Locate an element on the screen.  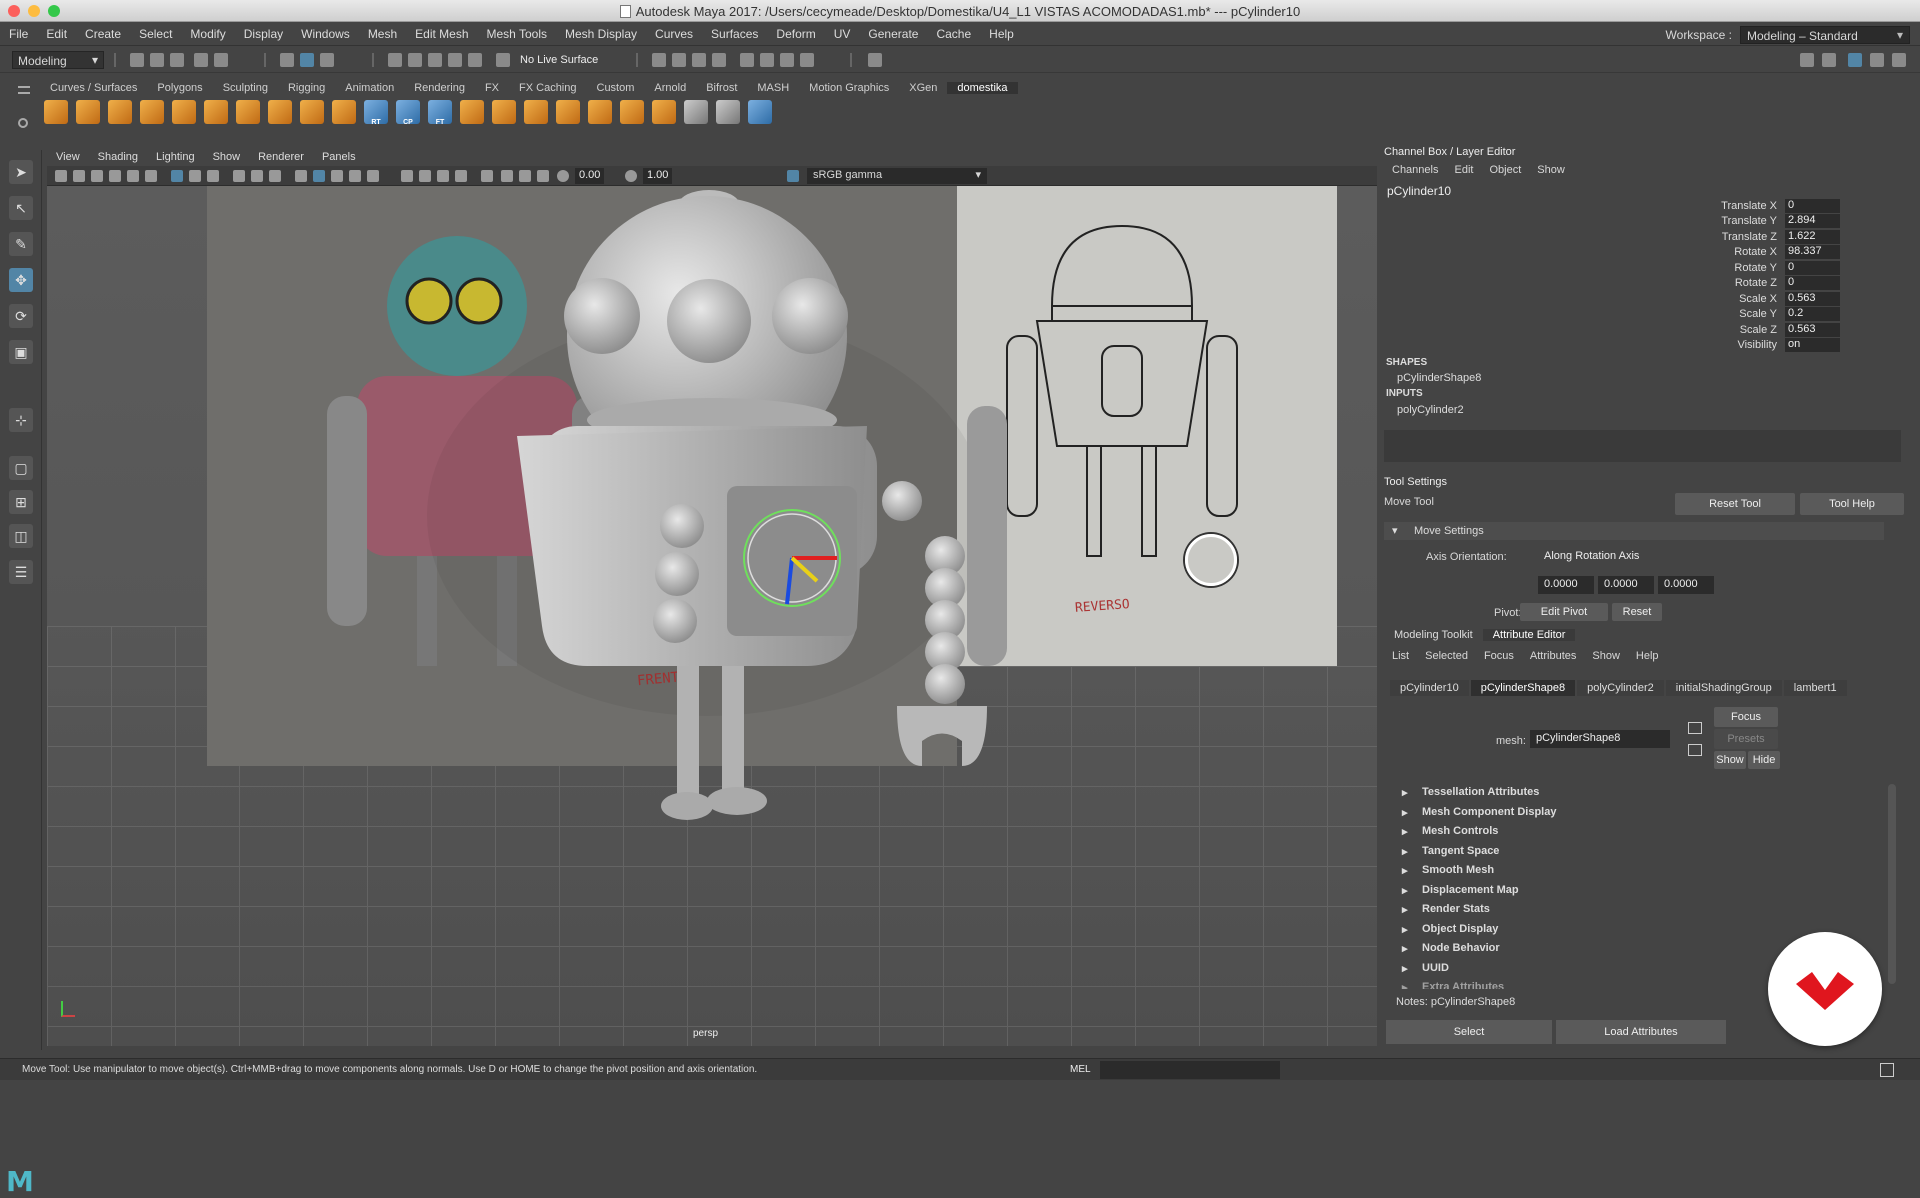
brush-icon is located at coordinates (728, 112).